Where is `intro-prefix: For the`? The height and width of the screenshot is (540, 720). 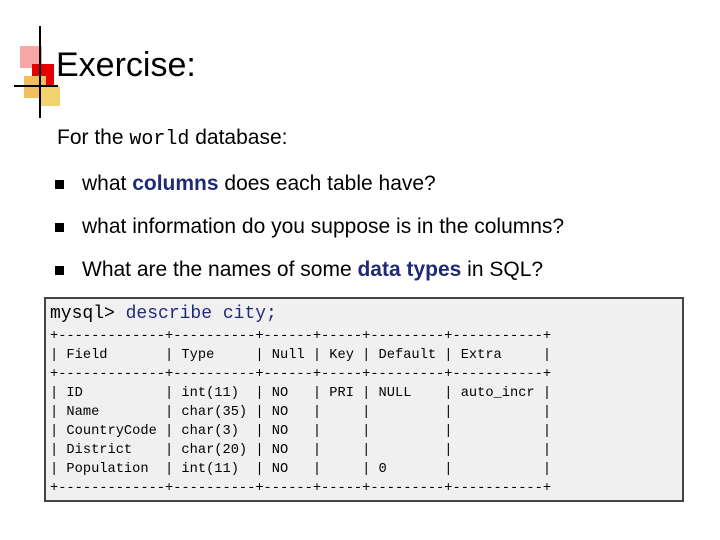
intro-prefix: For the is located at coordinates (93, 137).